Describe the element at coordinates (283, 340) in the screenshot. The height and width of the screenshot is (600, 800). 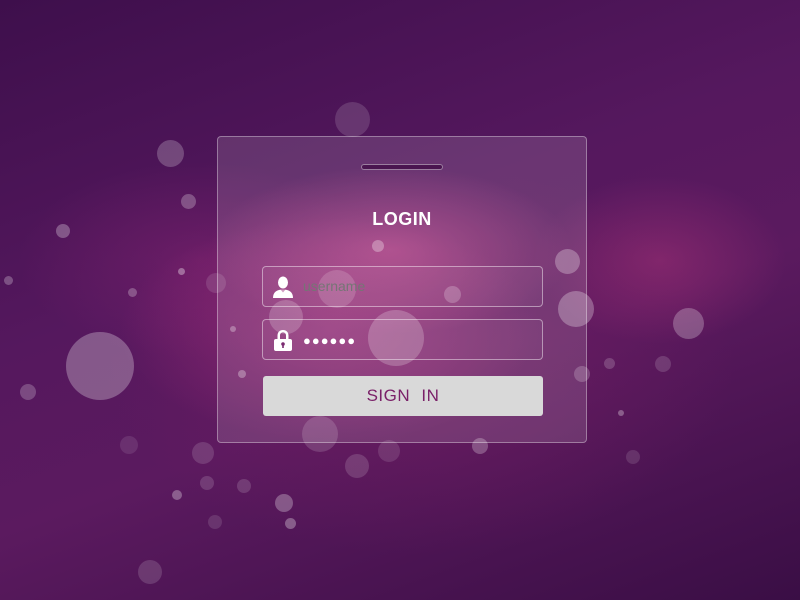
I see `lock-icon` at that location.